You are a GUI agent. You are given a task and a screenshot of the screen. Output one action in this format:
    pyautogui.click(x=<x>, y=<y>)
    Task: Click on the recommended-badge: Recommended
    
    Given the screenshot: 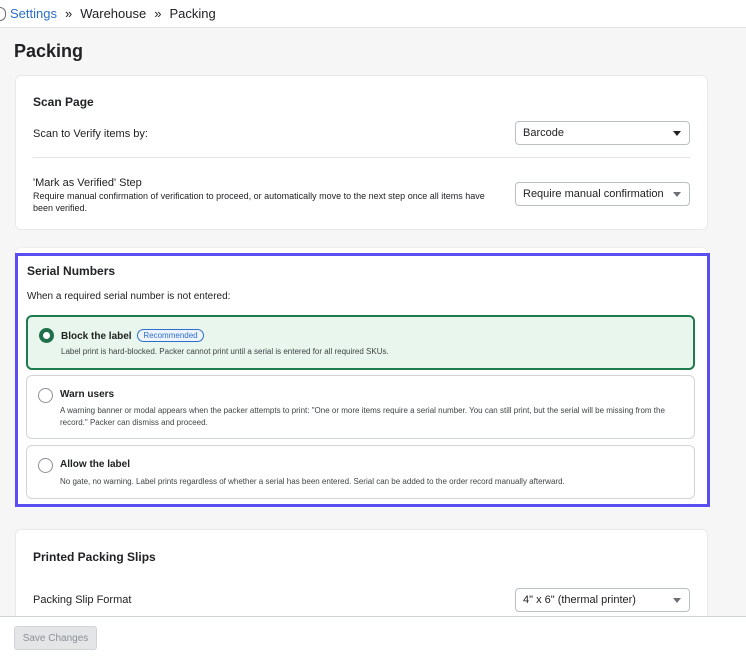 What is the action you would take?
    pyautogui.click(x=170, y=335)
    